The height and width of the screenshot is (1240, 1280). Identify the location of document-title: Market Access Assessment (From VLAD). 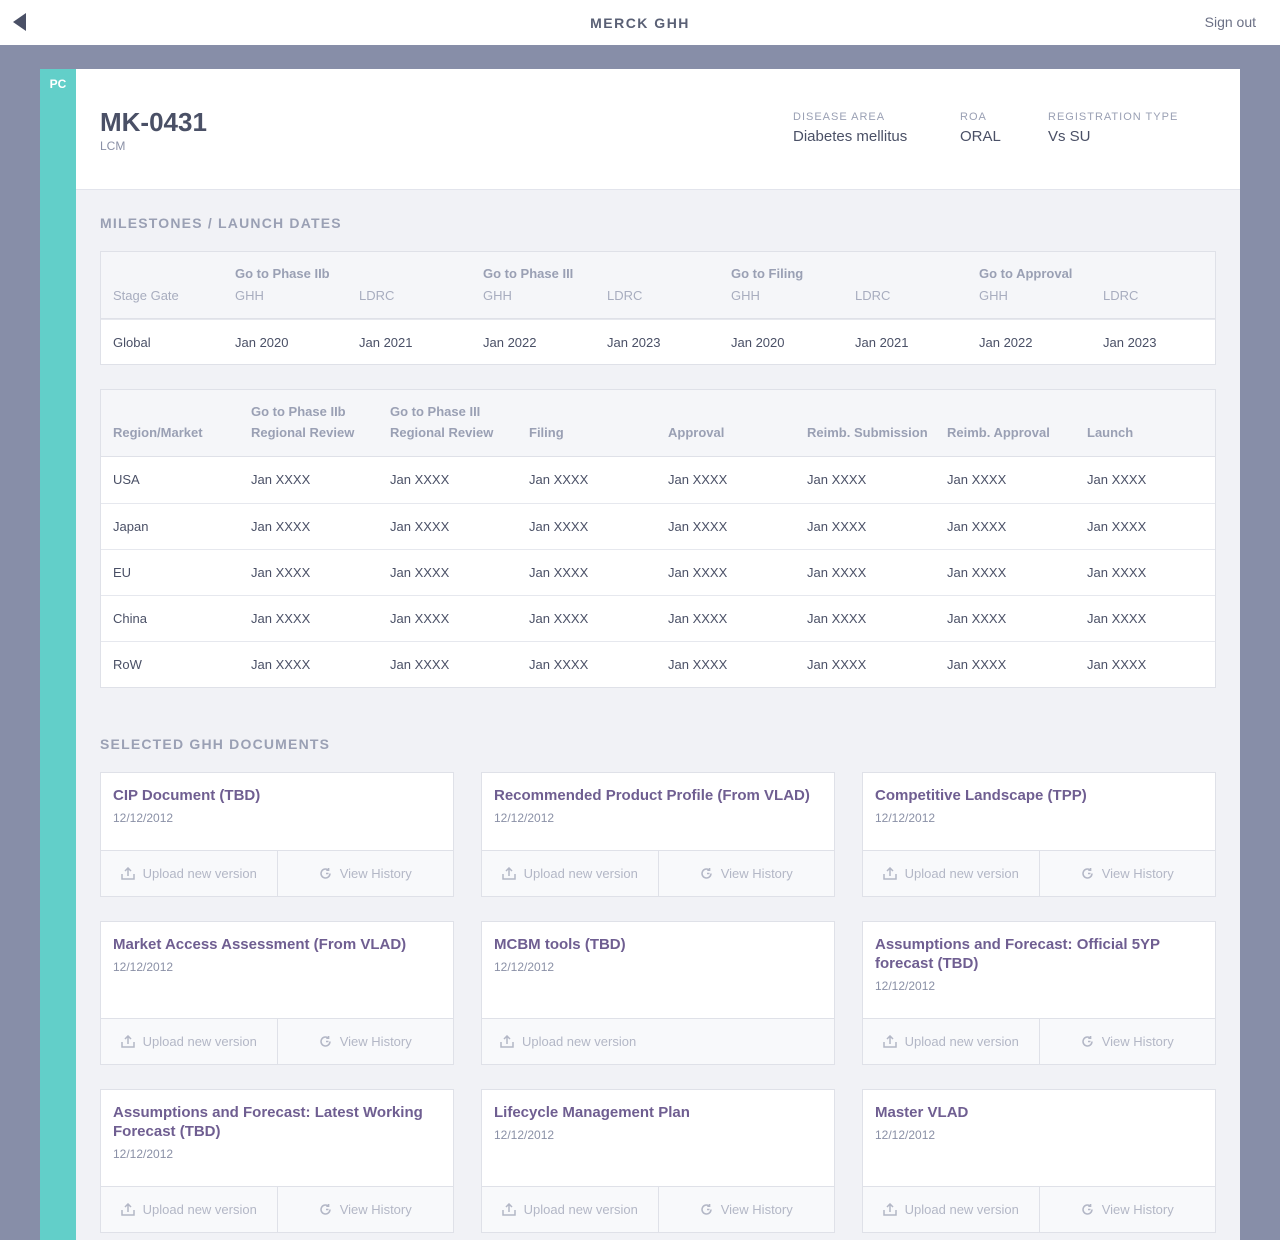
(277, 944).